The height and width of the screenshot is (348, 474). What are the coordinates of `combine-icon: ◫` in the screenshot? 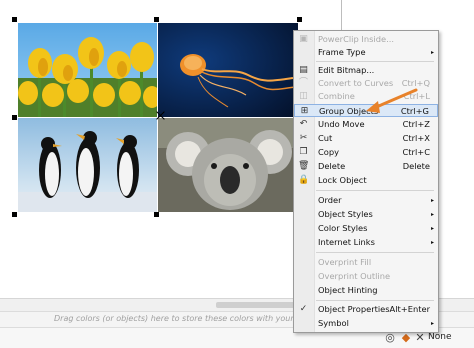 It's located at (303, 96).